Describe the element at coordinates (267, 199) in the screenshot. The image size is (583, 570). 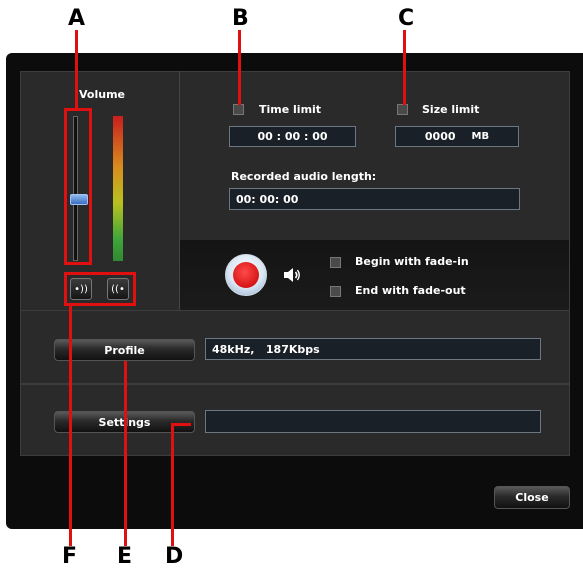
I see `recorded-length-value: 00: 00: 00` at that location.